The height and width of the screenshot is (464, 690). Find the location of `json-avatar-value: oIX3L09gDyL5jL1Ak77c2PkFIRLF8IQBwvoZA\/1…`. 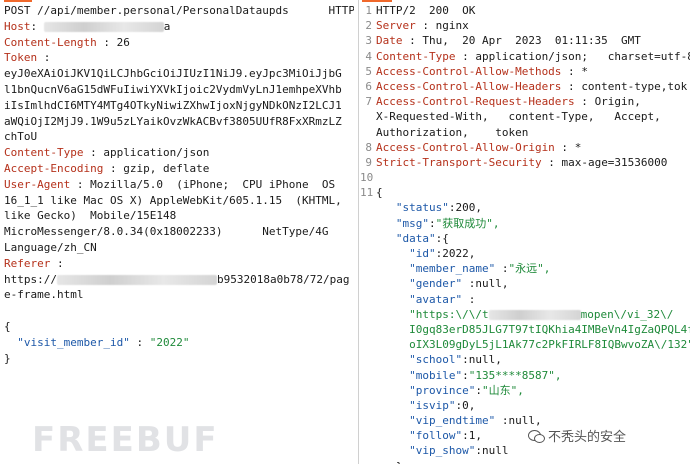

json-avatar-value: oIX3L09gDyL5jL1Ak77c2PkFIRLF8IQBwvoZA\/1… is located at coordinates (549, 345).